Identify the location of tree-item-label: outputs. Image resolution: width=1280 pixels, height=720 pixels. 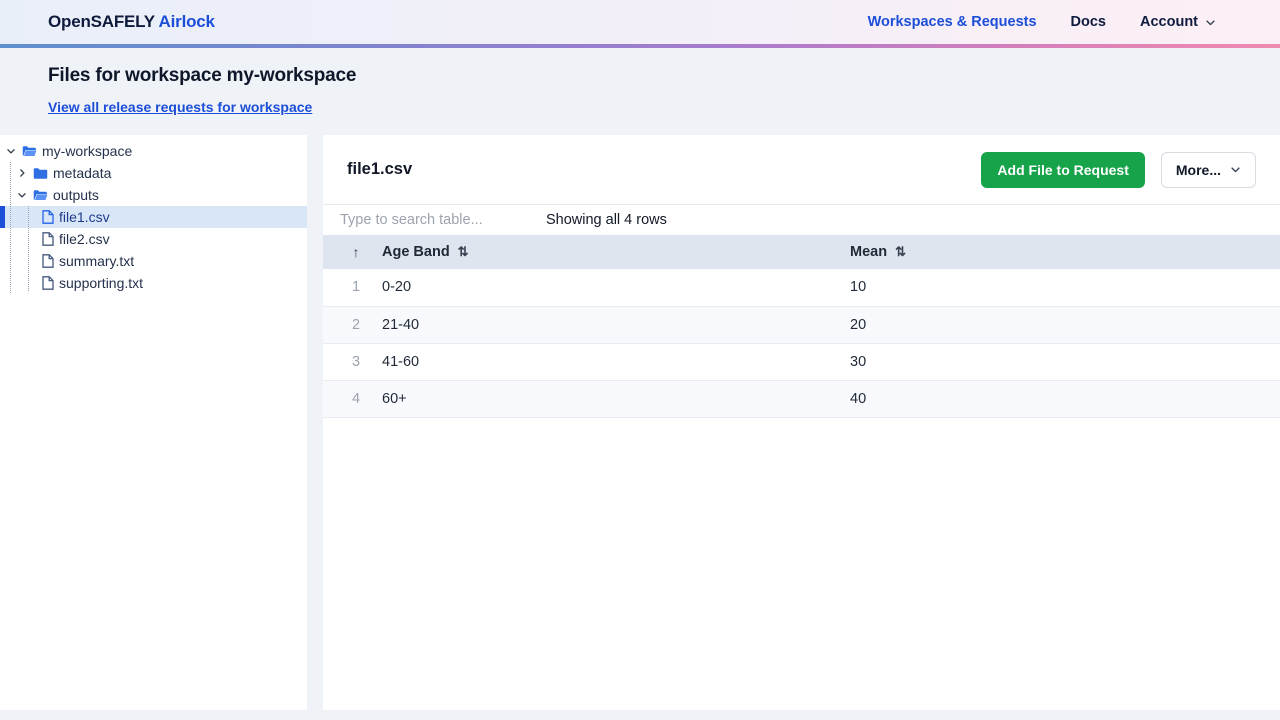
(76, 195).